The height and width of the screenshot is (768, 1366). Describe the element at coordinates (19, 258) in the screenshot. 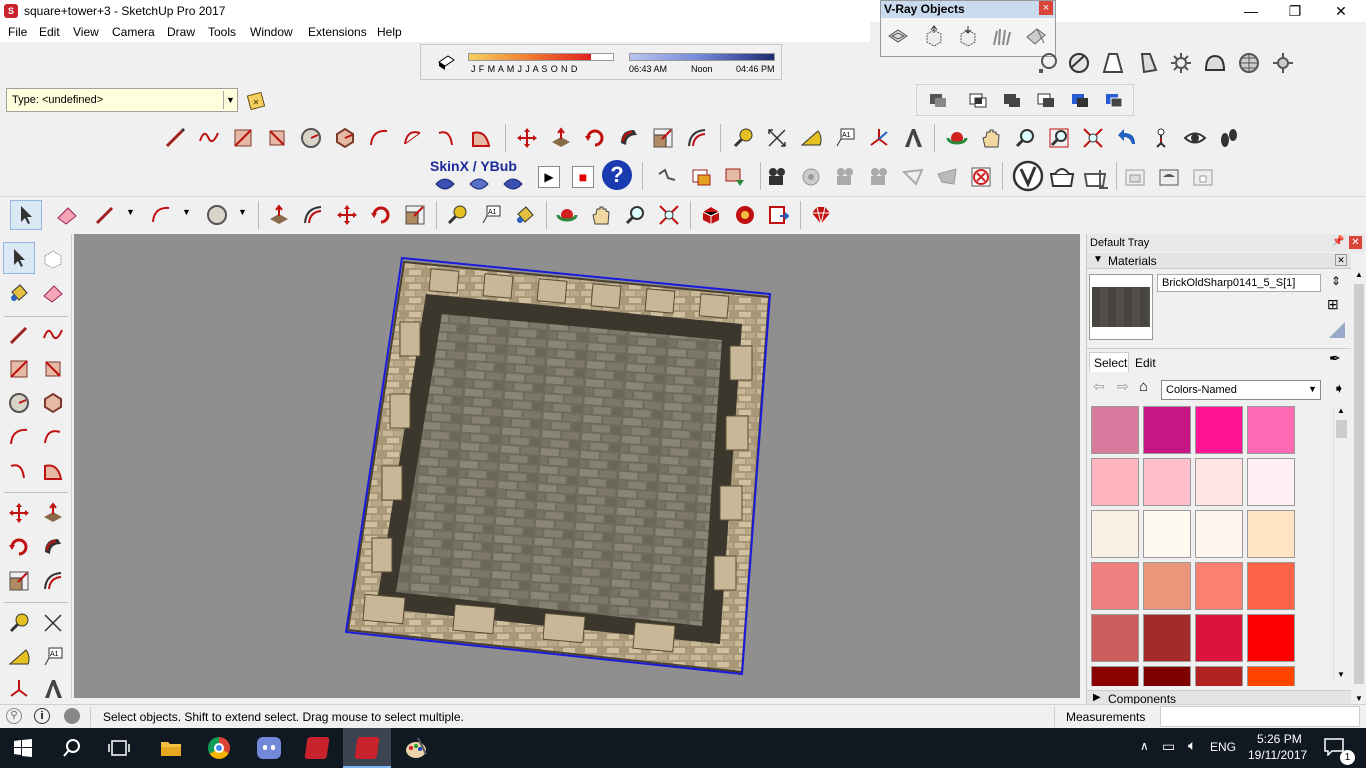

I see `left-select-tool-button` at that location.